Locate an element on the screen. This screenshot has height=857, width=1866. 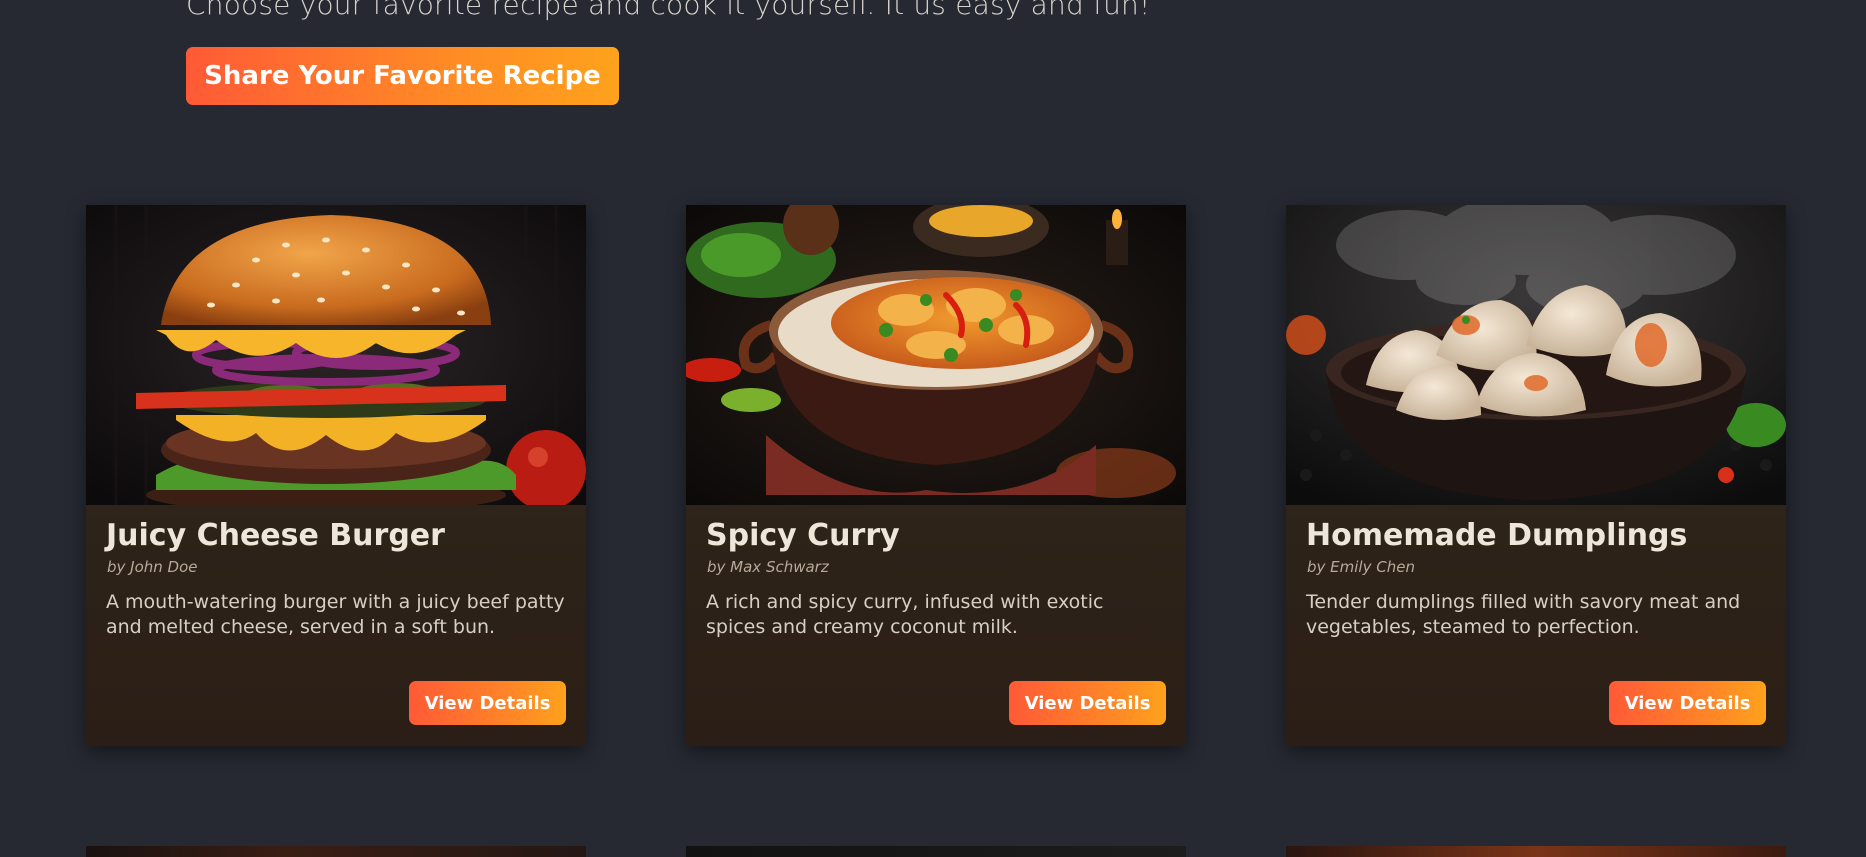
recipe-title: Spicy Curry is located at coordinates (803, 535).